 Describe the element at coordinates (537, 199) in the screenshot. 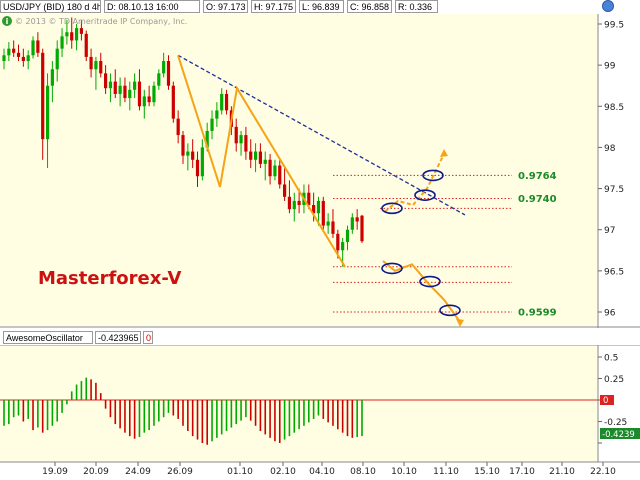

I see `fib-level-label: 0.9740` at that location.